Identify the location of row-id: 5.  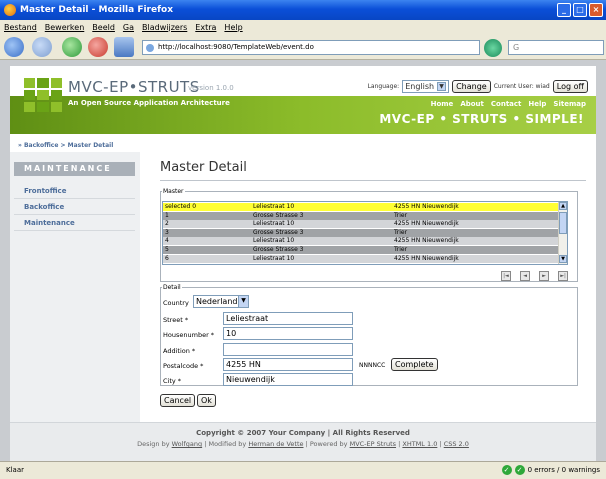
(167, 249).